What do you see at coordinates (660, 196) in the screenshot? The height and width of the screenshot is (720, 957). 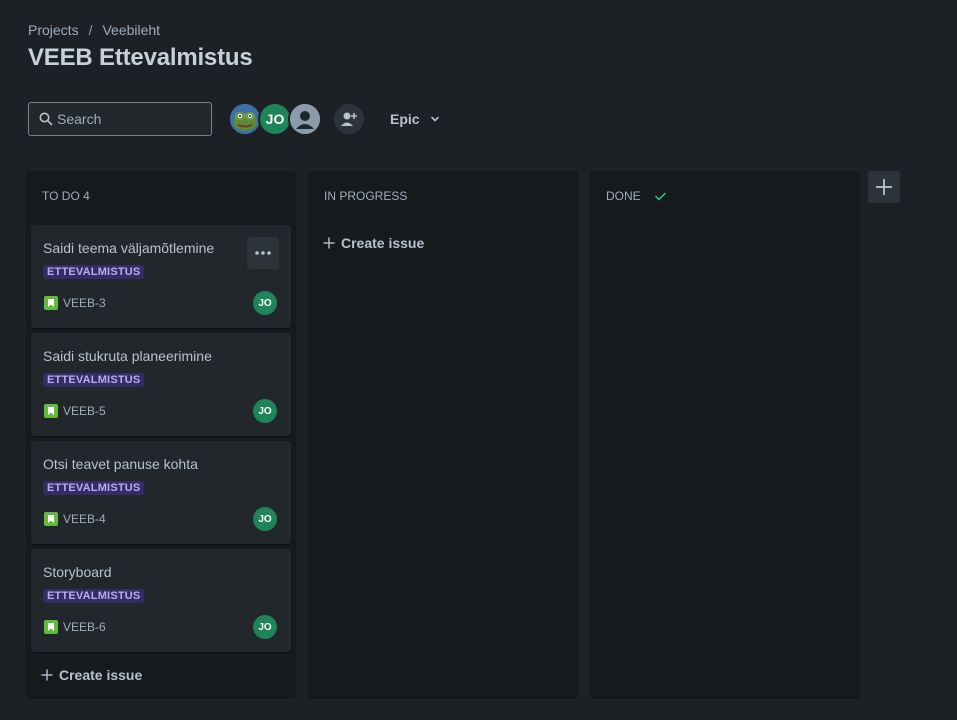 I see `check-icon` at bounding box center [660, 196].